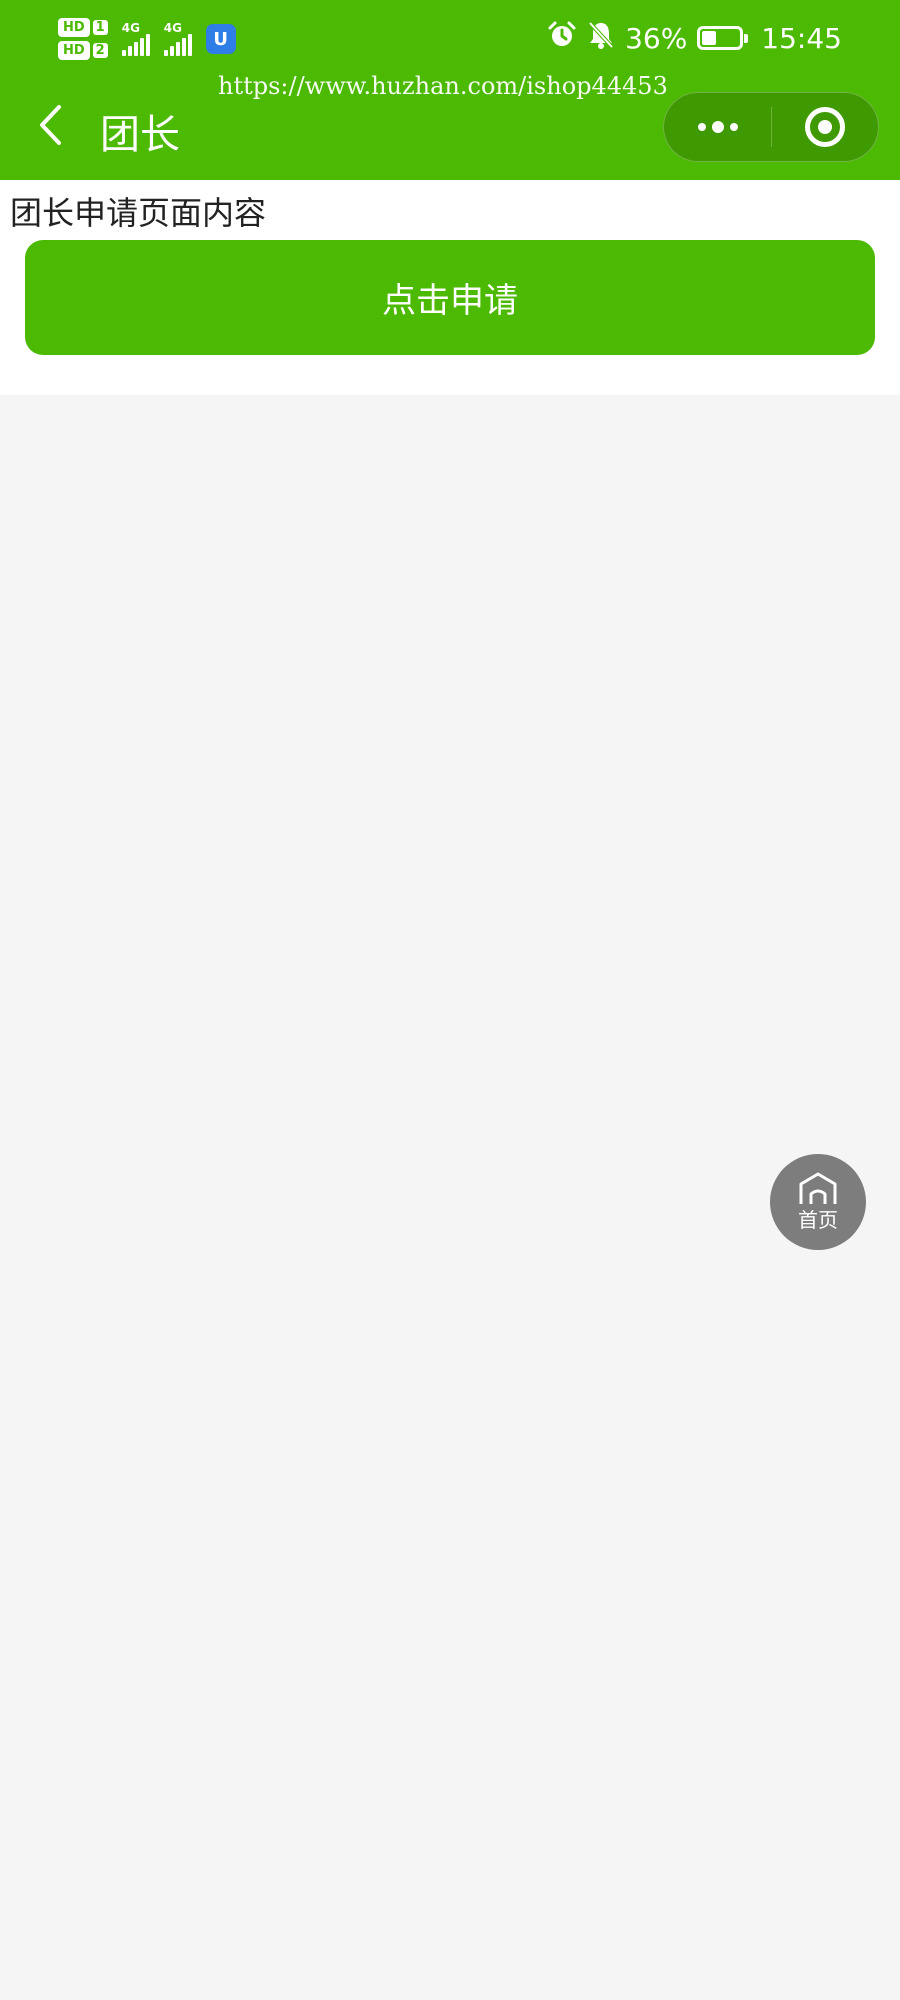 This screenshot has width=900, height=2000. Describe the element at coordinates (220, 39) in the screenshot. I see `app-notification-icon: U` at that location.